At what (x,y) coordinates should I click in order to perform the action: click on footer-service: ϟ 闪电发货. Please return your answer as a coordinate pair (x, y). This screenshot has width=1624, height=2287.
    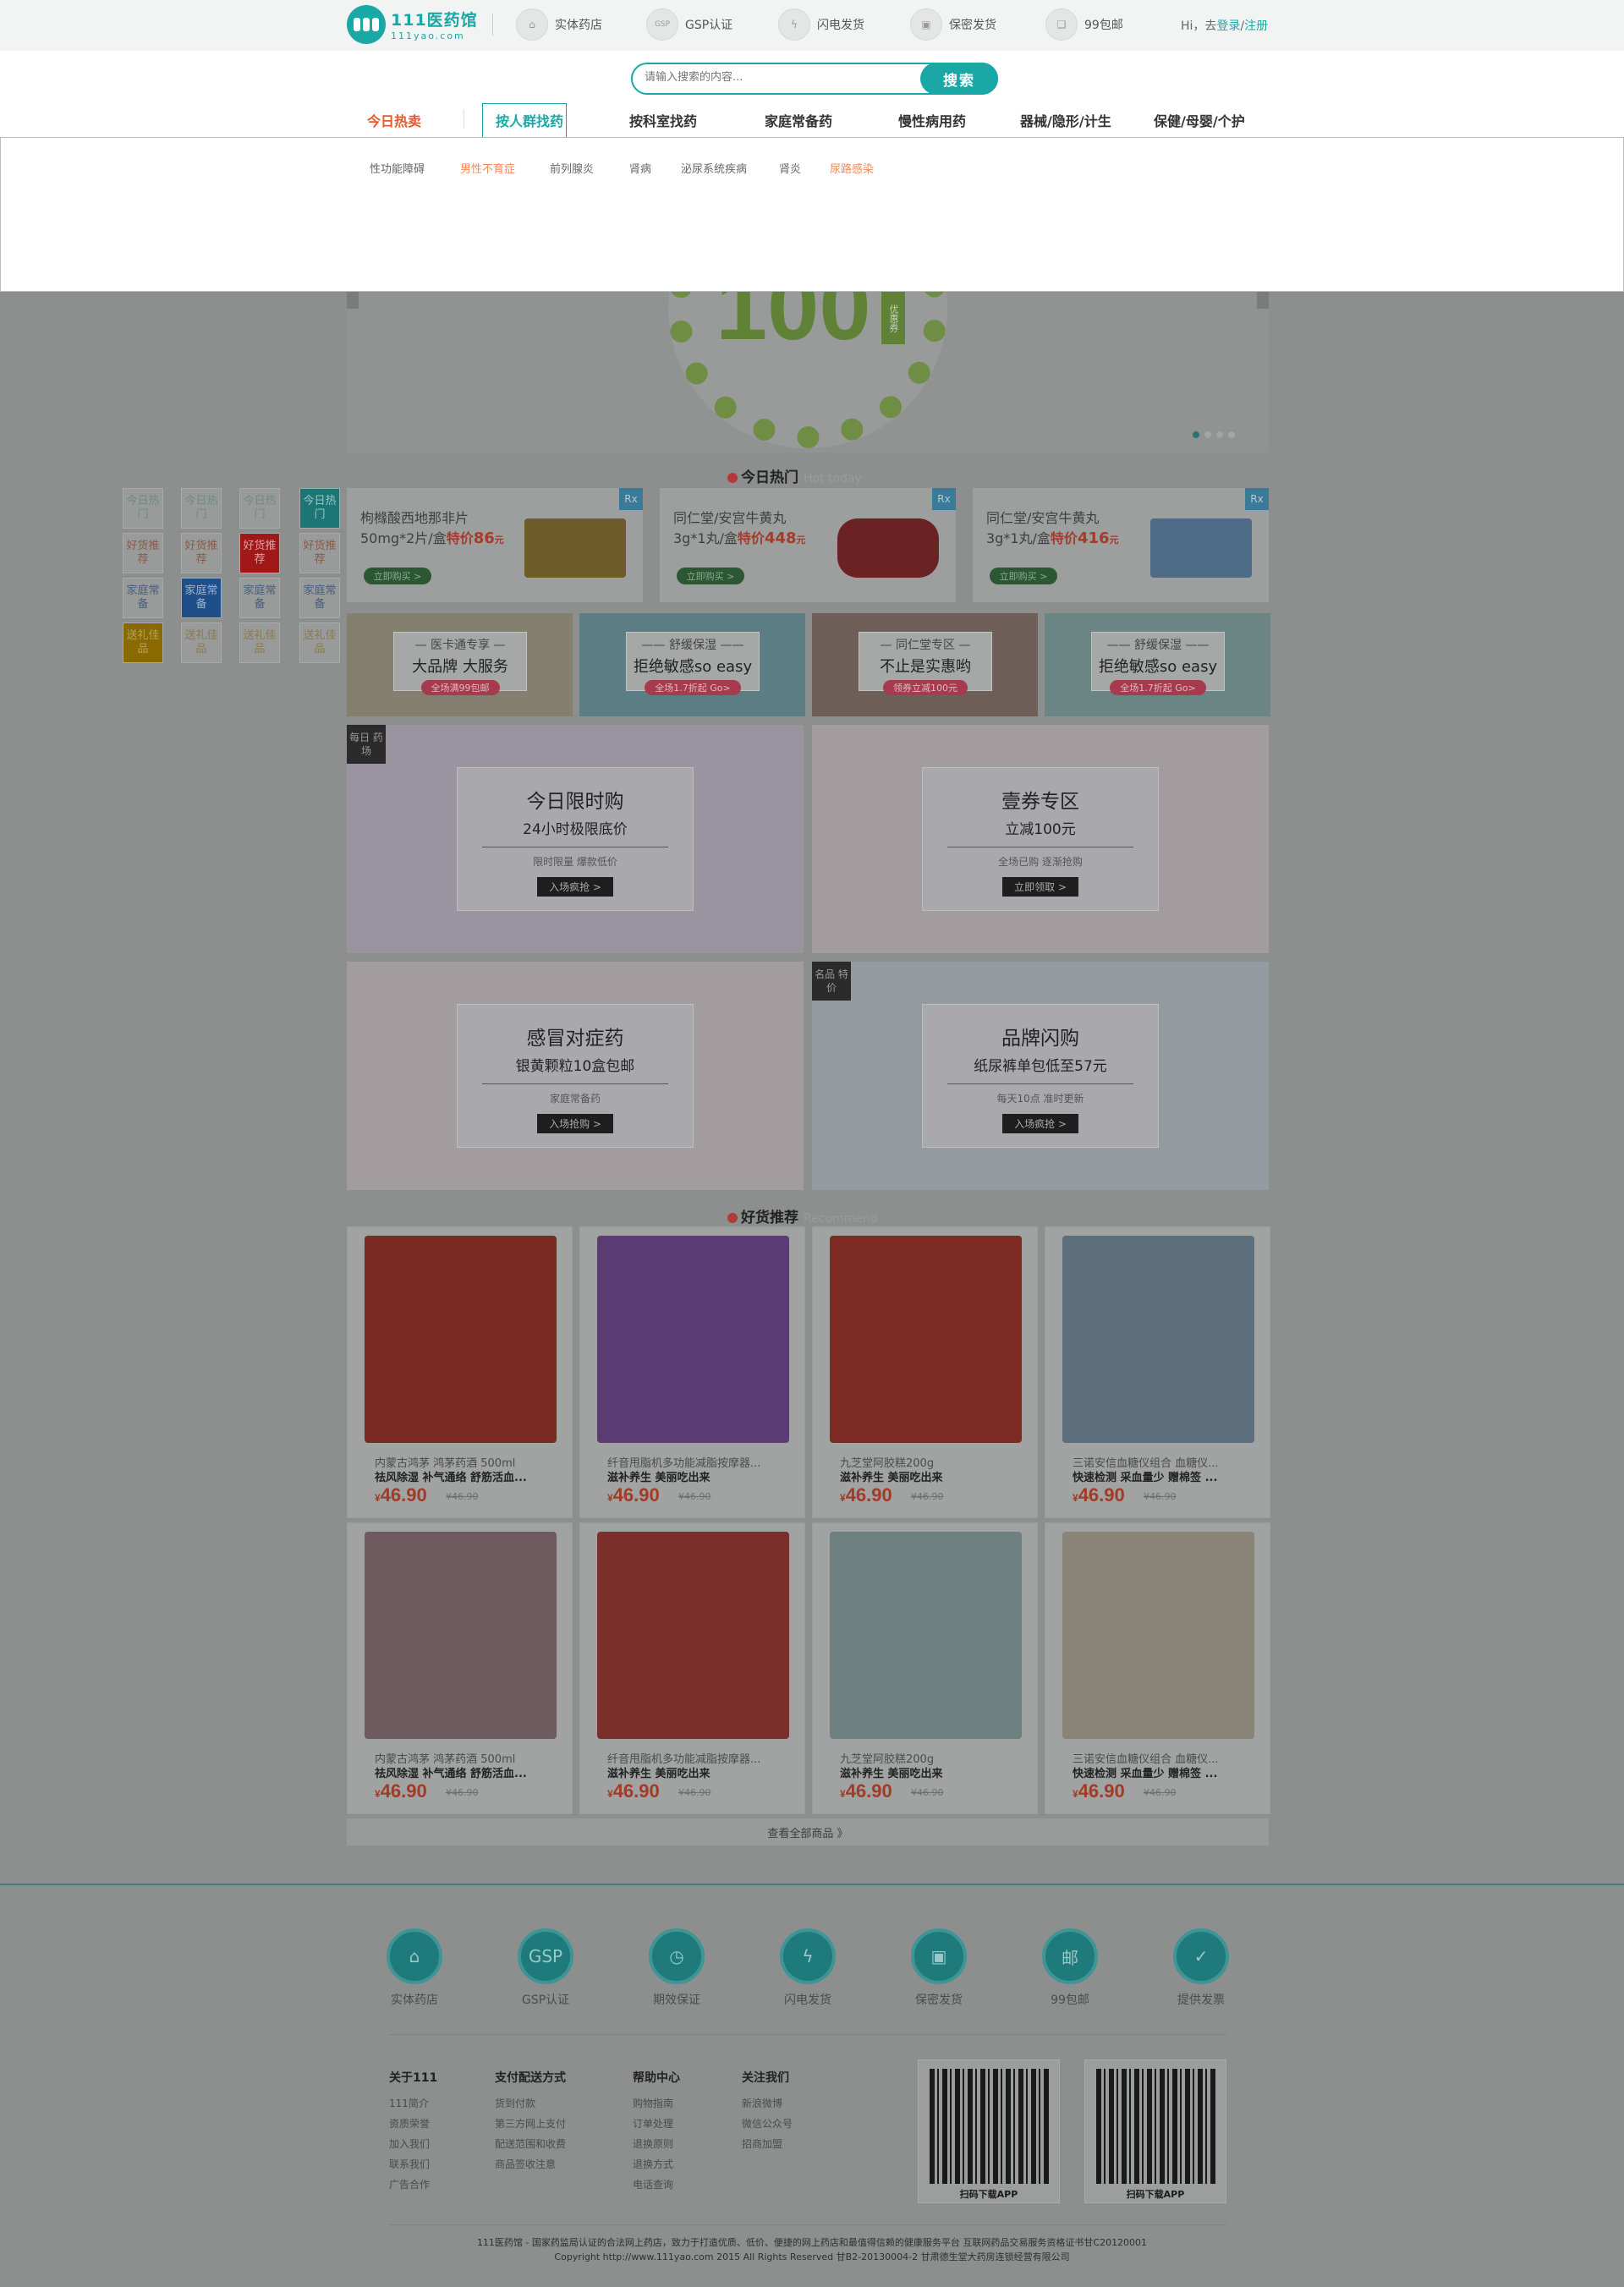
    Looking at the image, I should click on (807, 1968).